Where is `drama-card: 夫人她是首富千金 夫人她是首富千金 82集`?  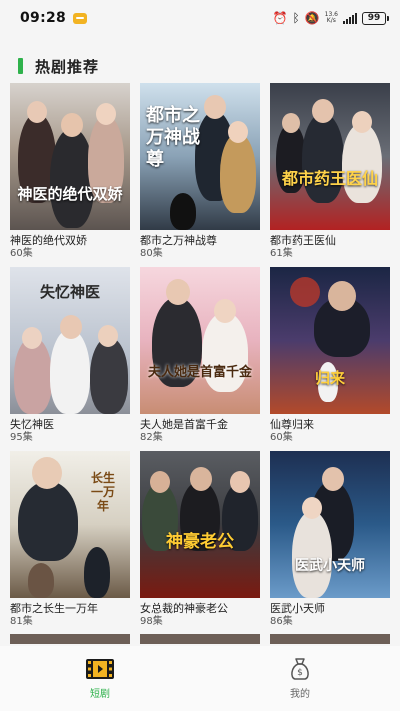
drama-card: 夫人她是首富千金 夫人她是首富千金 82集 is located at coordinates (200, 359).